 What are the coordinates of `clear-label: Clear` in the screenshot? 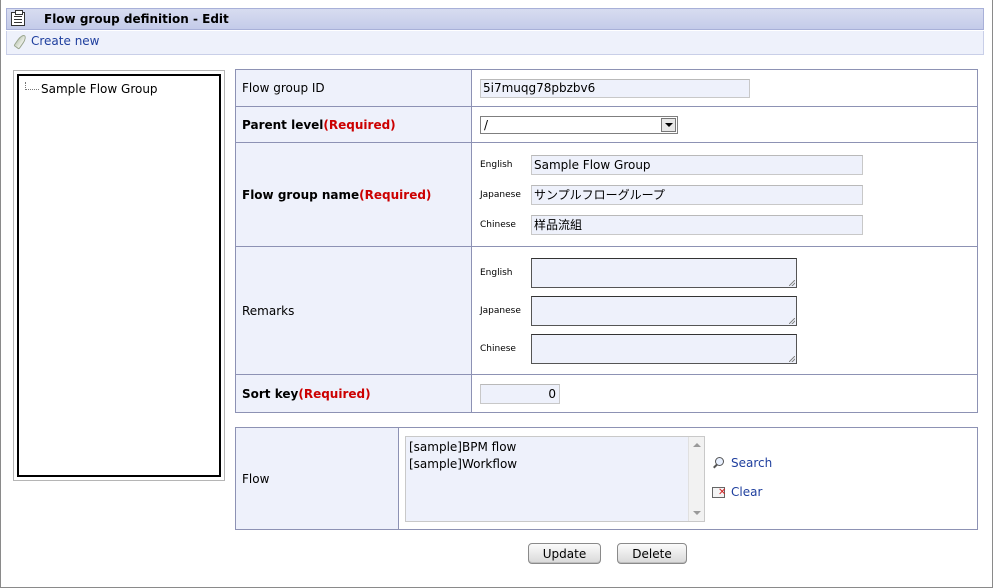 It's located at (747, 492).